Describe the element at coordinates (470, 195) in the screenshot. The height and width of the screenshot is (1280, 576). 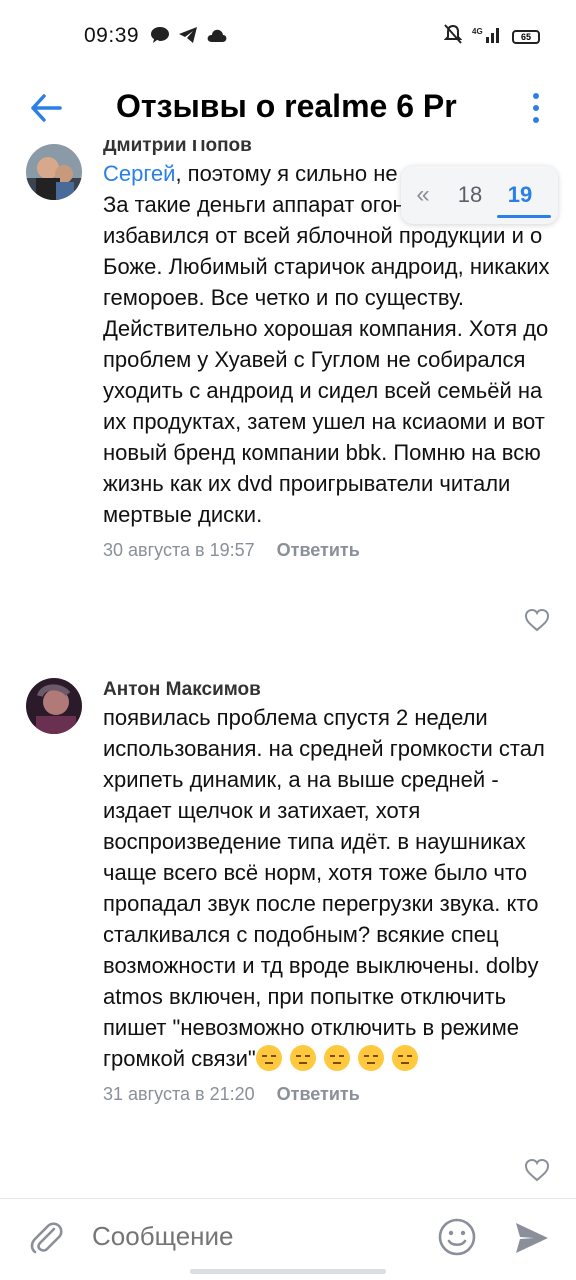
I see `page-18-button: 18` at that location.